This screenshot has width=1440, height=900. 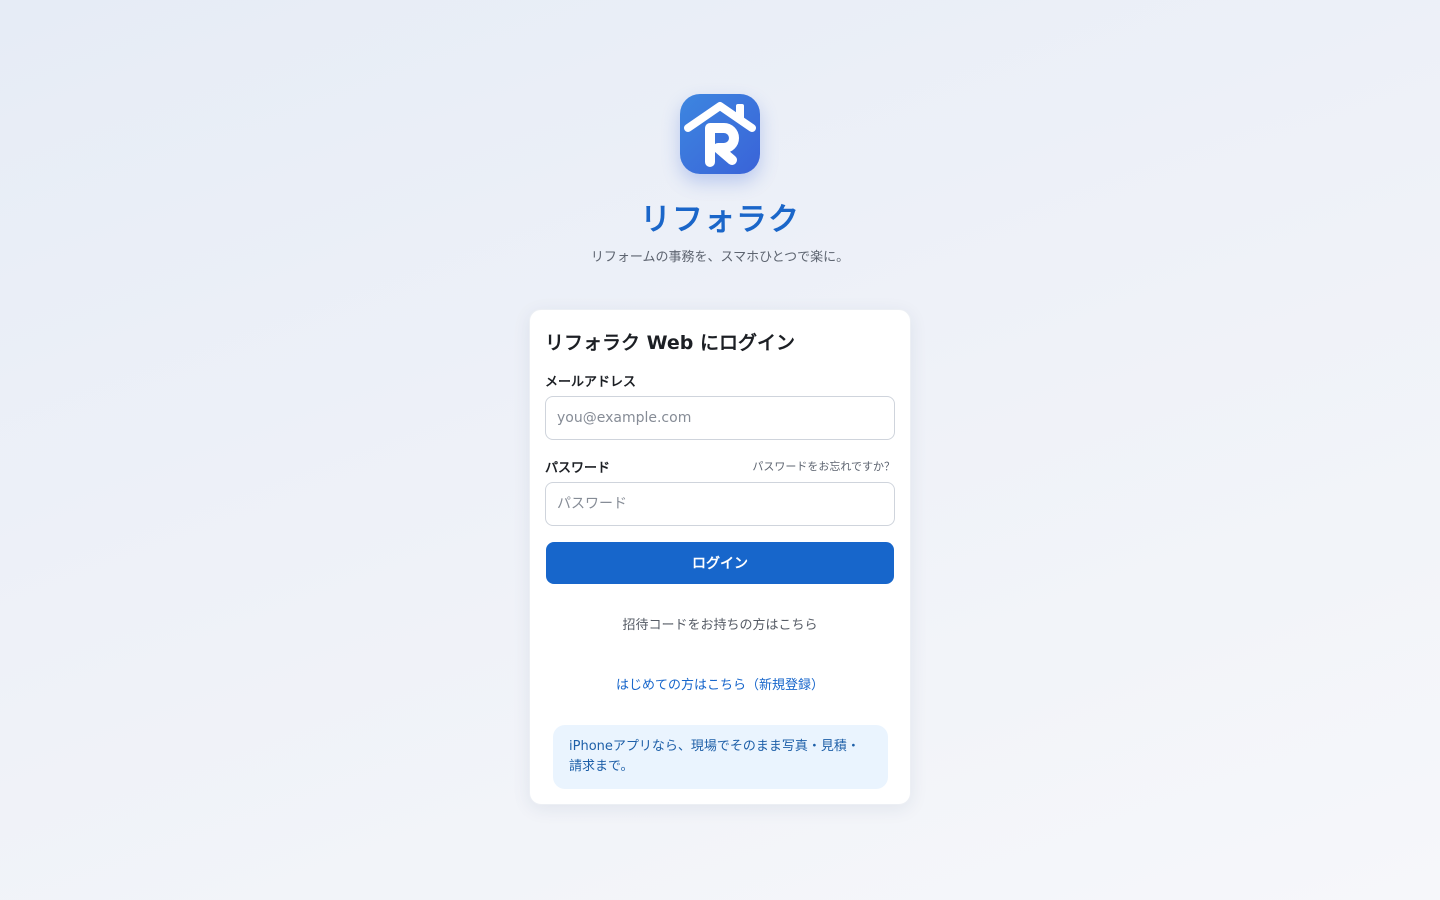 I want to click on signup-link: はじめての方はこちら（新規登録）, so click(x=720, y=683).